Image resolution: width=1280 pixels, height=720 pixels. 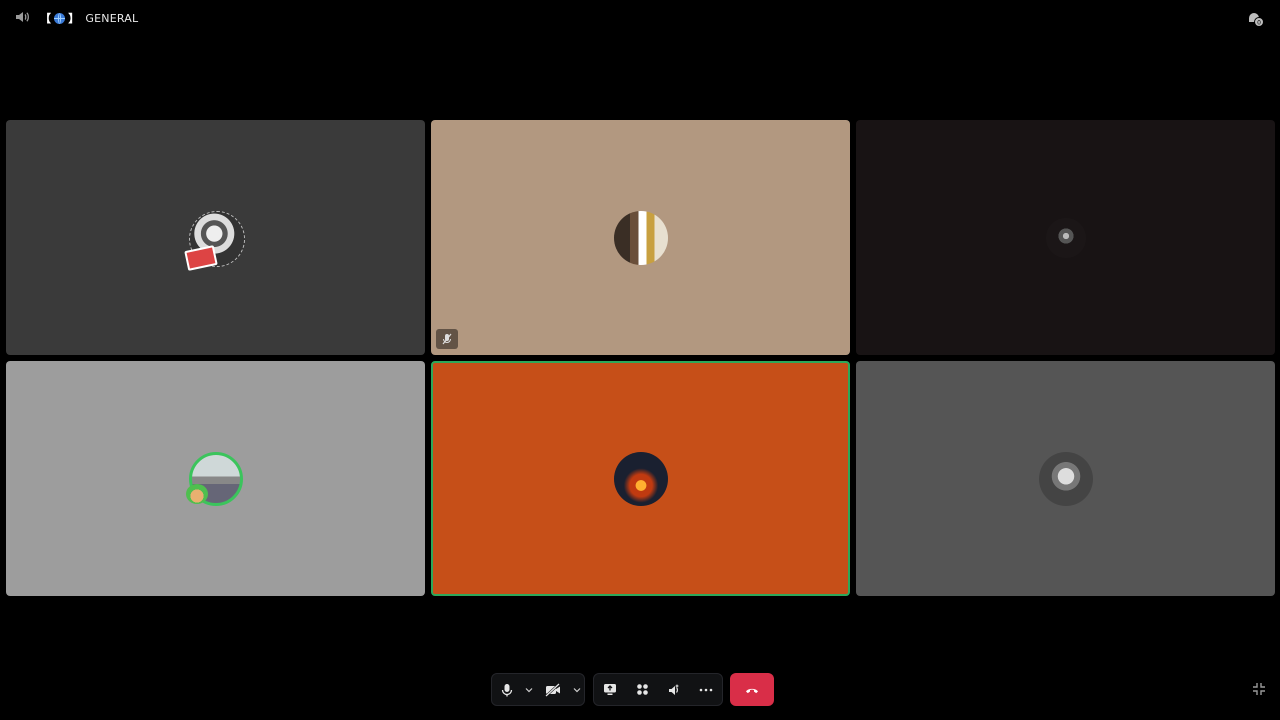 I want to click on activities-button, so click(x=642, y=689).